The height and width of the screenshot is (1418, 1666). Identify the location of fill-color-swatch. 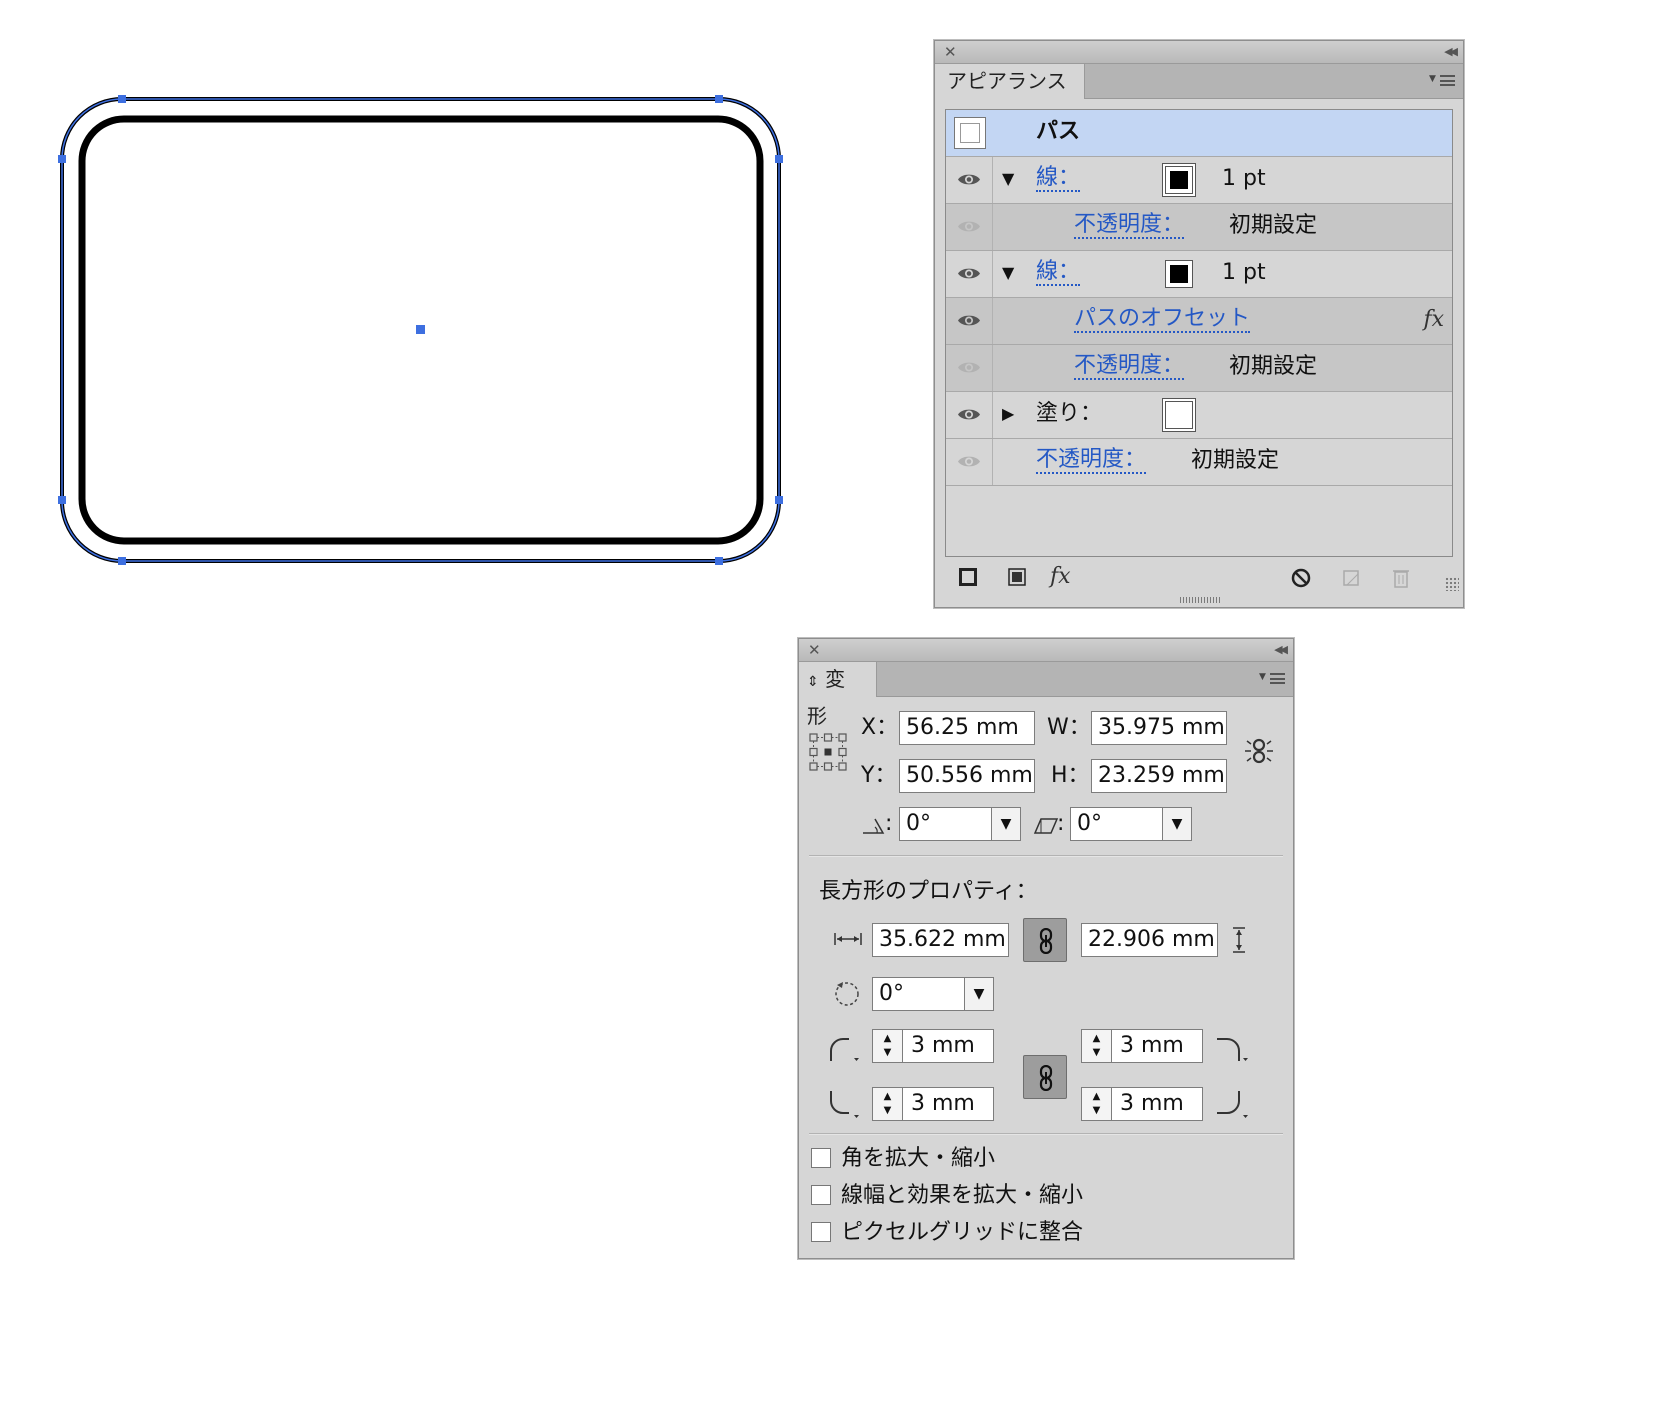
(1179, 415).